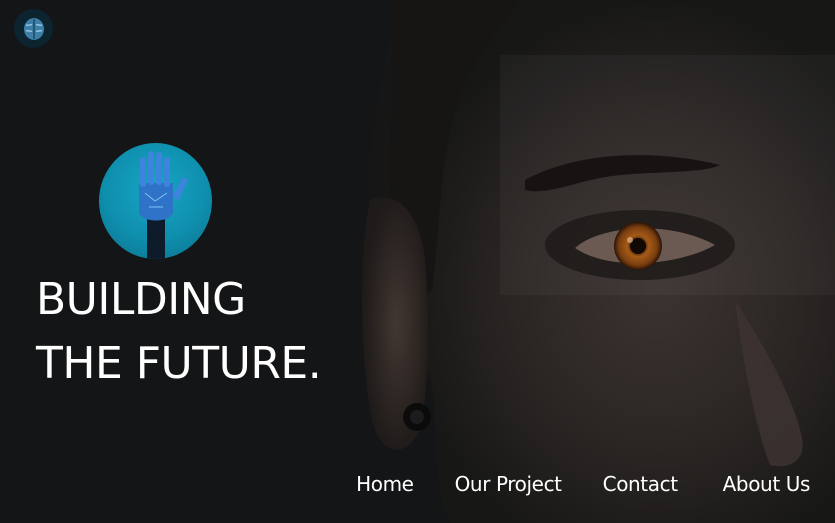  Describe the element at coordinates (583, 484) in the screenshot. I see `main-nav: Home Our Project Contact About Us` at that location.